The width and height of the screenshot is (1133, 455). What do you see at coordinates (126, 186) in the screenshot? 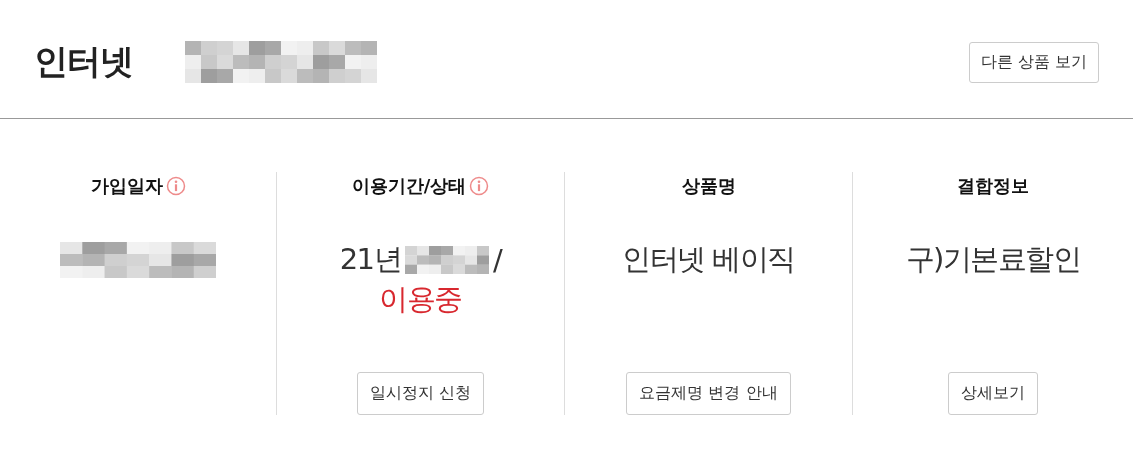
I see `column-heading: 가입일자` at bounding box center [126, 186].